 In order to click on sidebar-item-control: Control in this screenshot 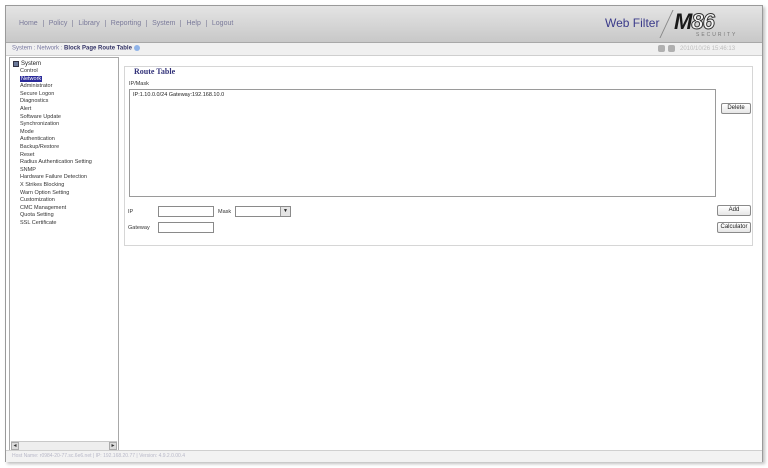, I will do `click(52, 72)`.